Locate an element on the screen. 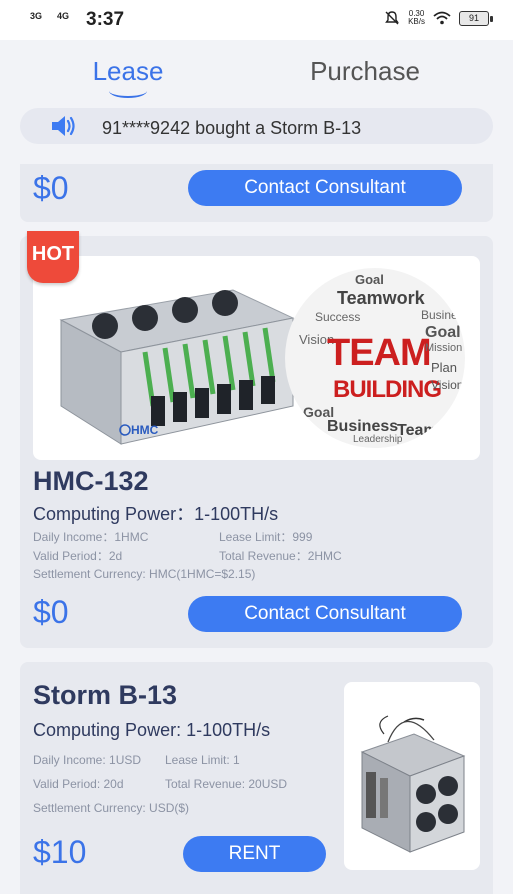  rent-button: RENT is located at coordinates (254, 854).